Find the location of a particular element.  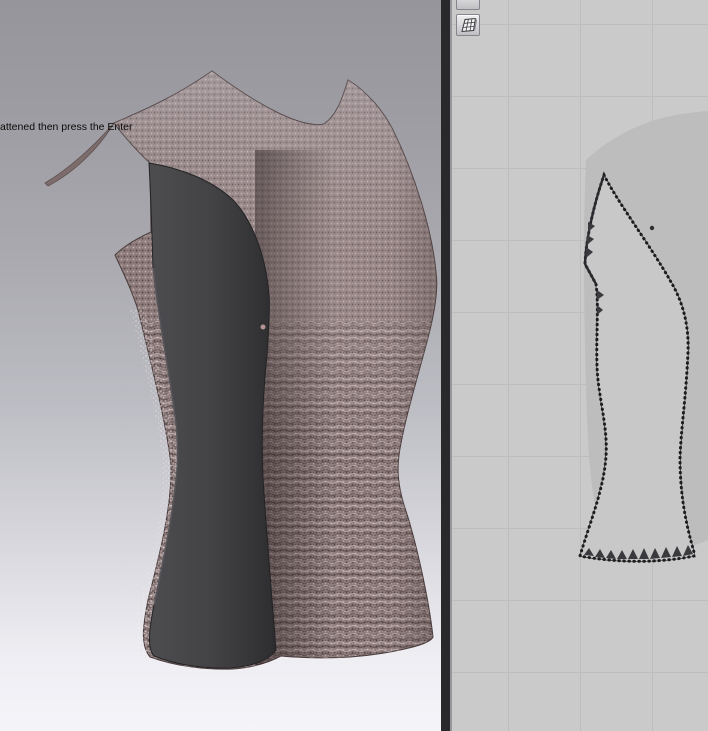

mesh-button is located at coordinates (468, 25).